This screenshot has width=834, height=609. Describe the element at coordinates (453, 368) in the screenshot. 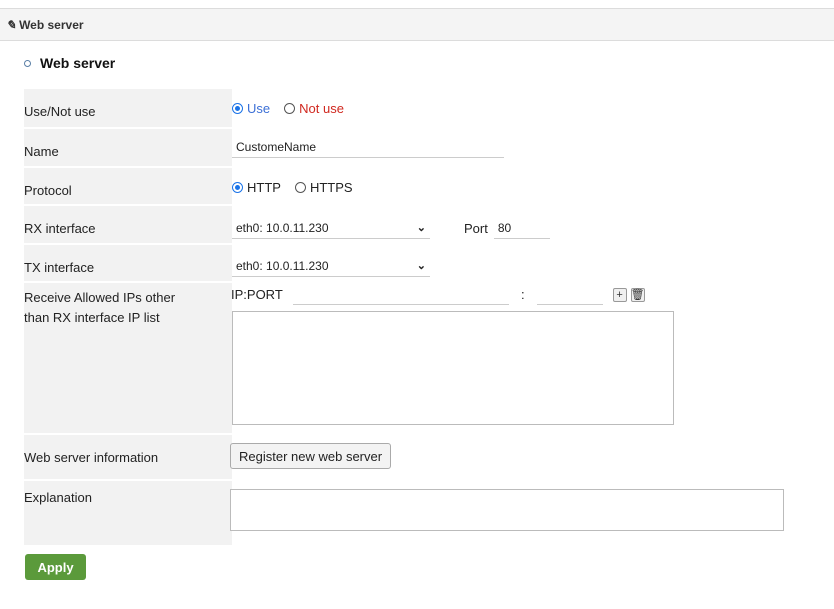

I see `allowed-ip-list` at that location.